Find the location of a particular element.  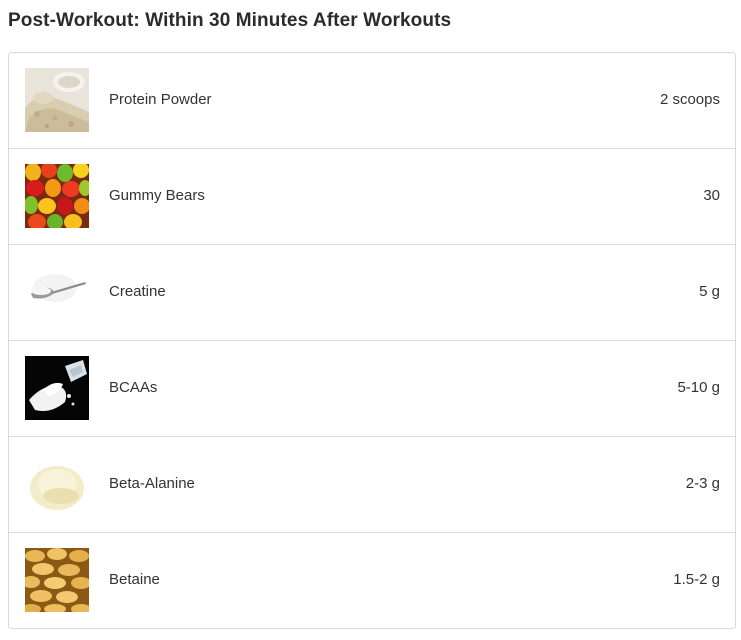

betaine-image is located at coordinates (57, 580).